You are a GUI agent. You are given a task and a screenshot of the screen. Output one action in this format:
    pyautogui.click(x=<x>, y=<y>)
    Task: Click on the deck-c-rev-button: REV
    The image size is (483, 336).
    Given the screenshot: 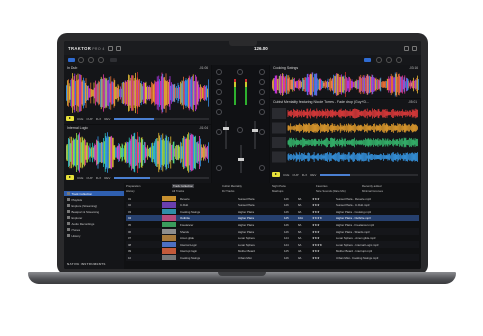 What is the action you would take?
    pyautogui.click(x=107, y=178)
    